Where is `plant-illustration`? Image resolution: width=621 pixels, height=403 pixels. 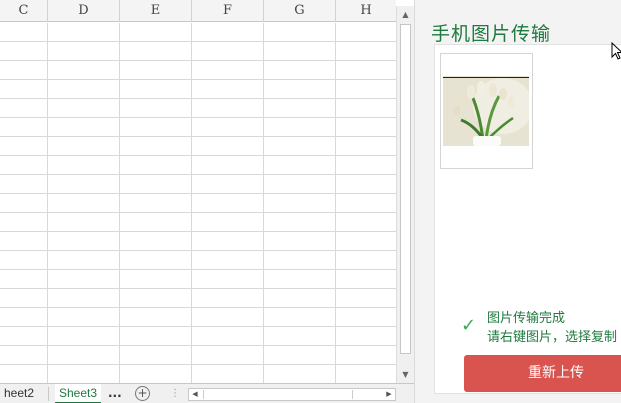 plant-illustration is located at coordinates (486, 111).